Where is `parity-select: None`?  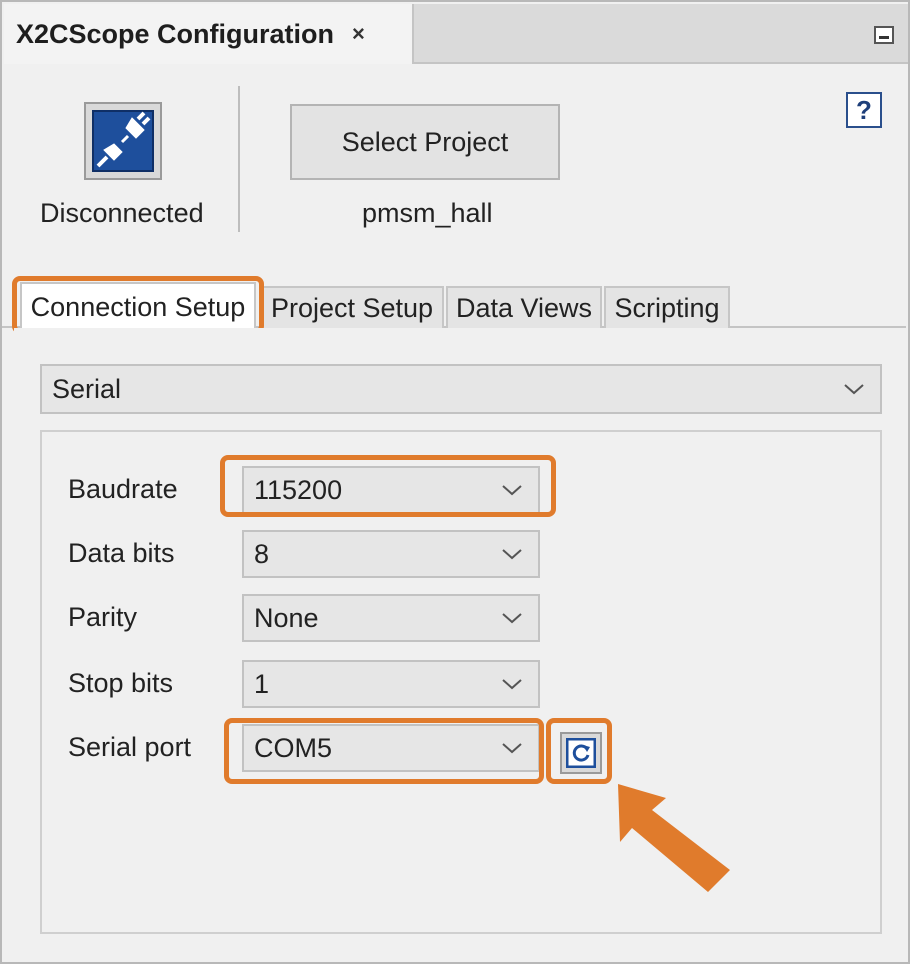
parity-select: None is located at coordinates (391, 618).